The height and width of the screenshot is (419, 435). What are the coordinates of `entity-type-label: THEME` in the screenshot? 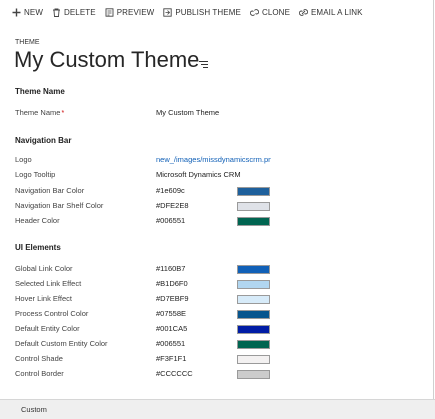 It's located at (27, 42).